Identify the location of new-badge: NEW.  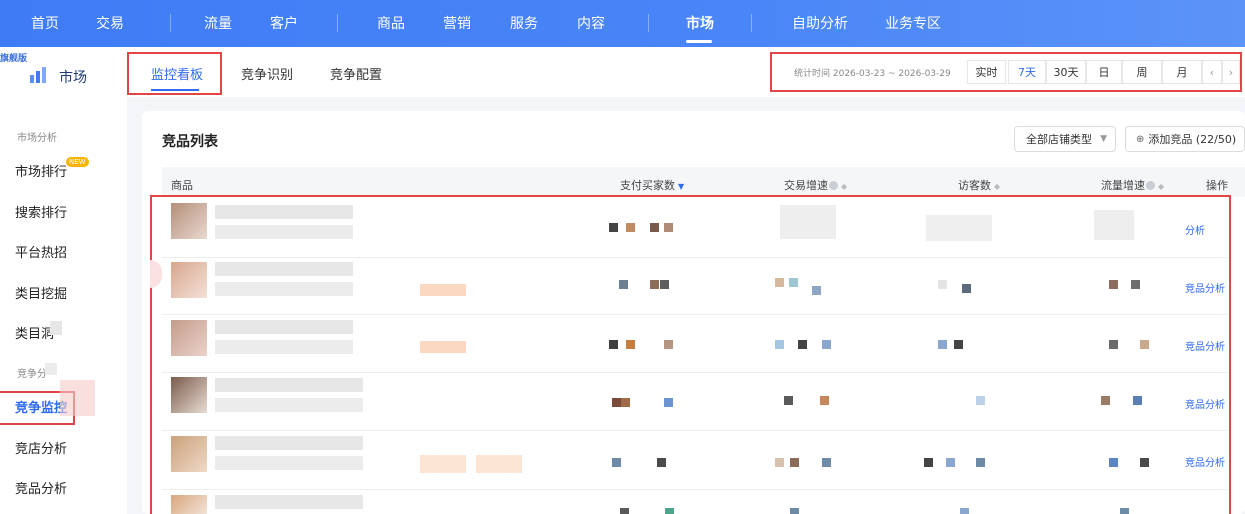
(77, 162).